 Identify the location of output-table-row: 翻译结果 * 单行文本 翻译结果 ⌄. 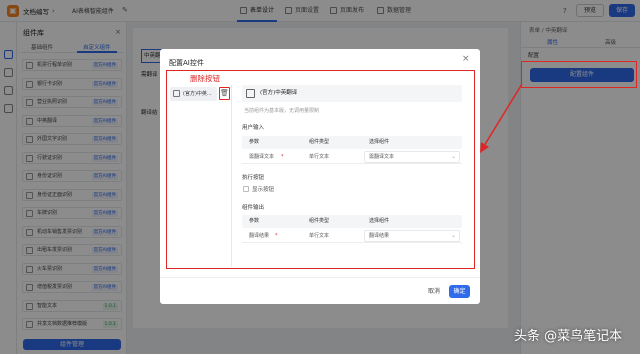
(352, 236).